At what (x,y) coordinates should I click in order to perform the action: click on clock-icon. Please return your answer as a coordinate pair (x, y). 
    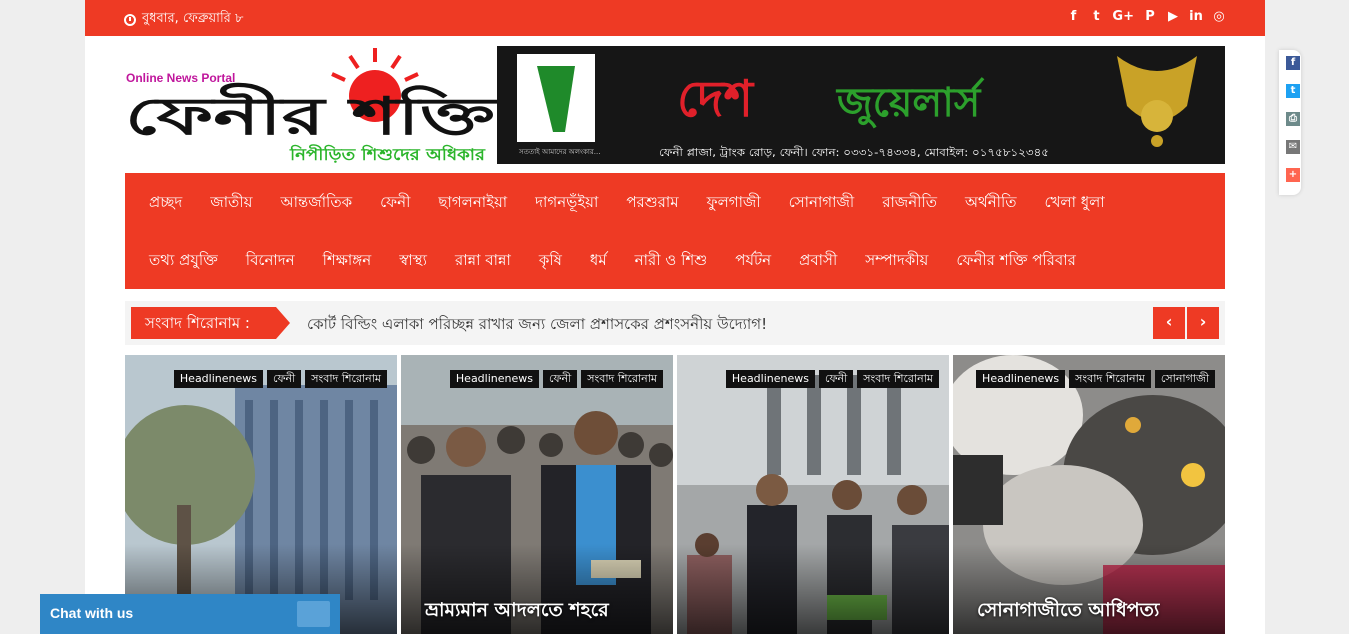
    Looking at the image, I should click on (130, 19).